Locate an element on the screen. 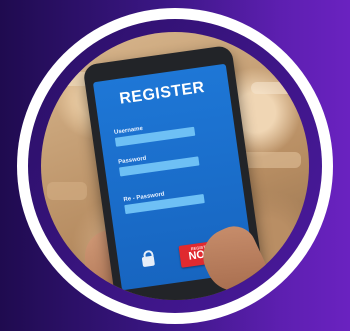 The width and height of the screenshot is (350, 331). register-title: REGISTER is located at coordinates (162, 93).